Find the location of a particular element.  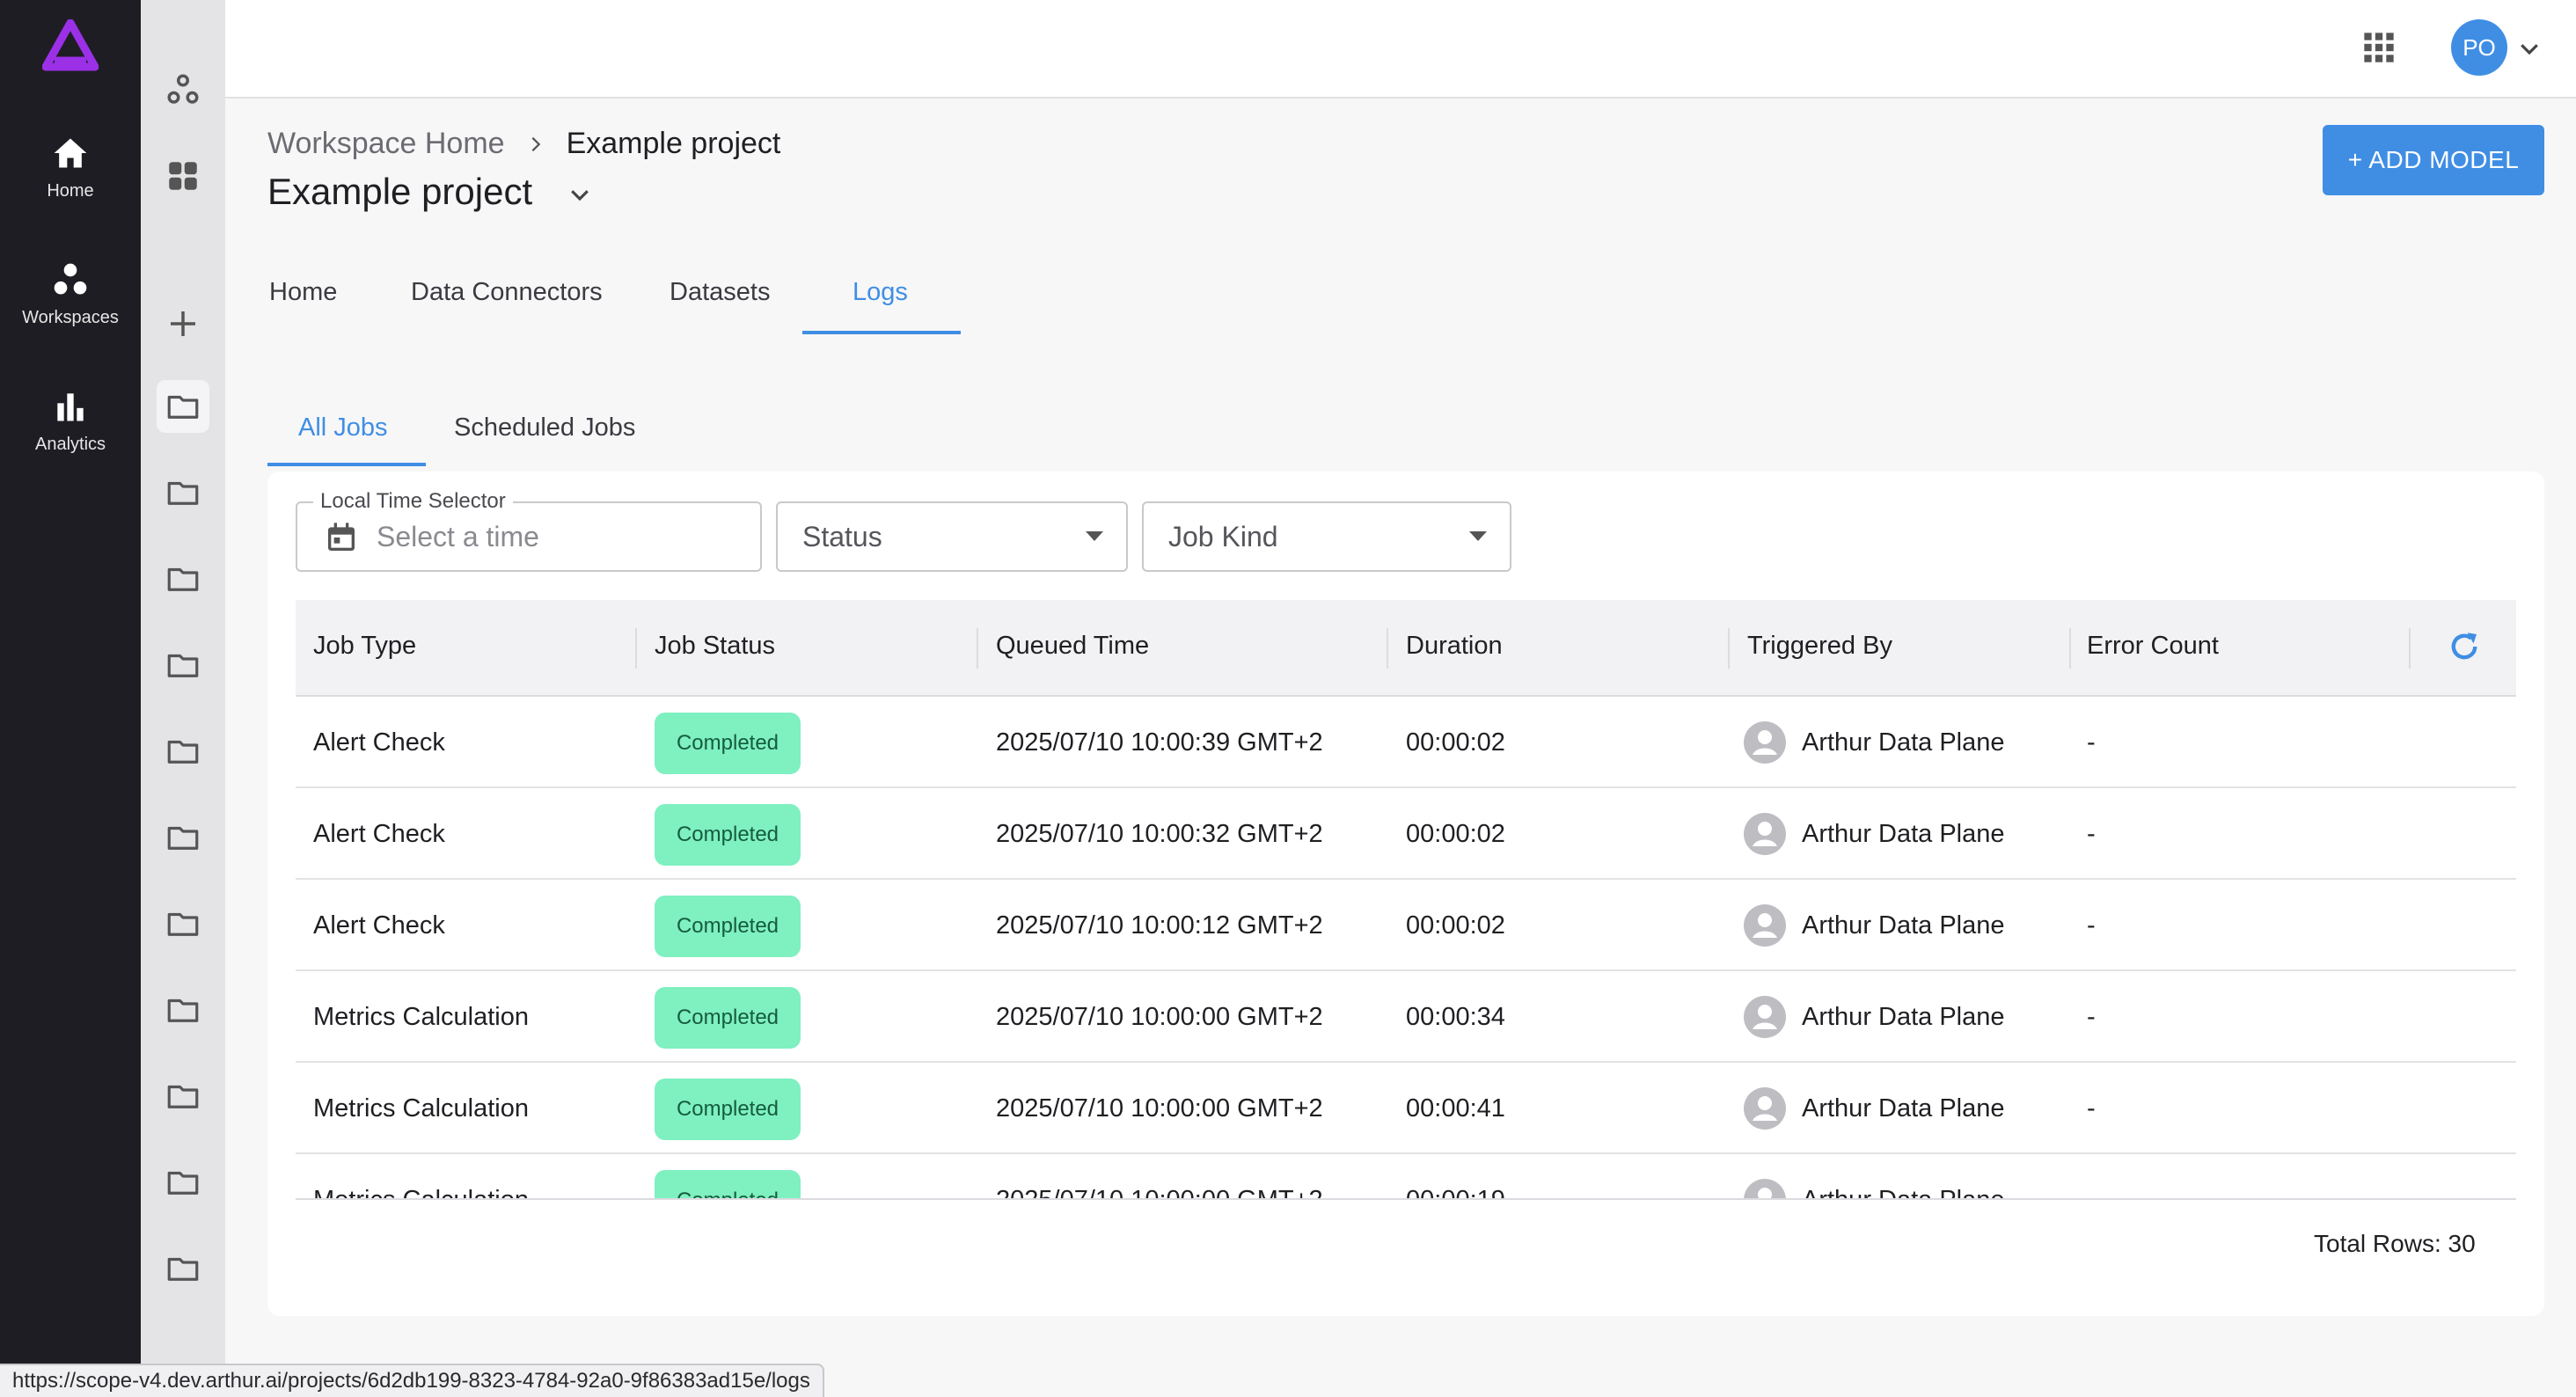

subtab-scheduled-jobs: Scheduled Jobs is located at coordinates (544, 428).